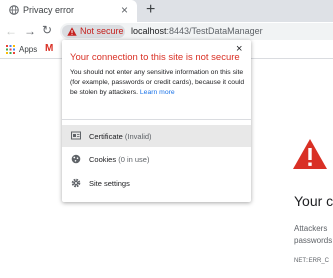 The height and width of the screenshot is (278, 333). Describe the element at coordinates (30, 31) in the screenshot. I see `forward-arrow-icon: →` at that location.